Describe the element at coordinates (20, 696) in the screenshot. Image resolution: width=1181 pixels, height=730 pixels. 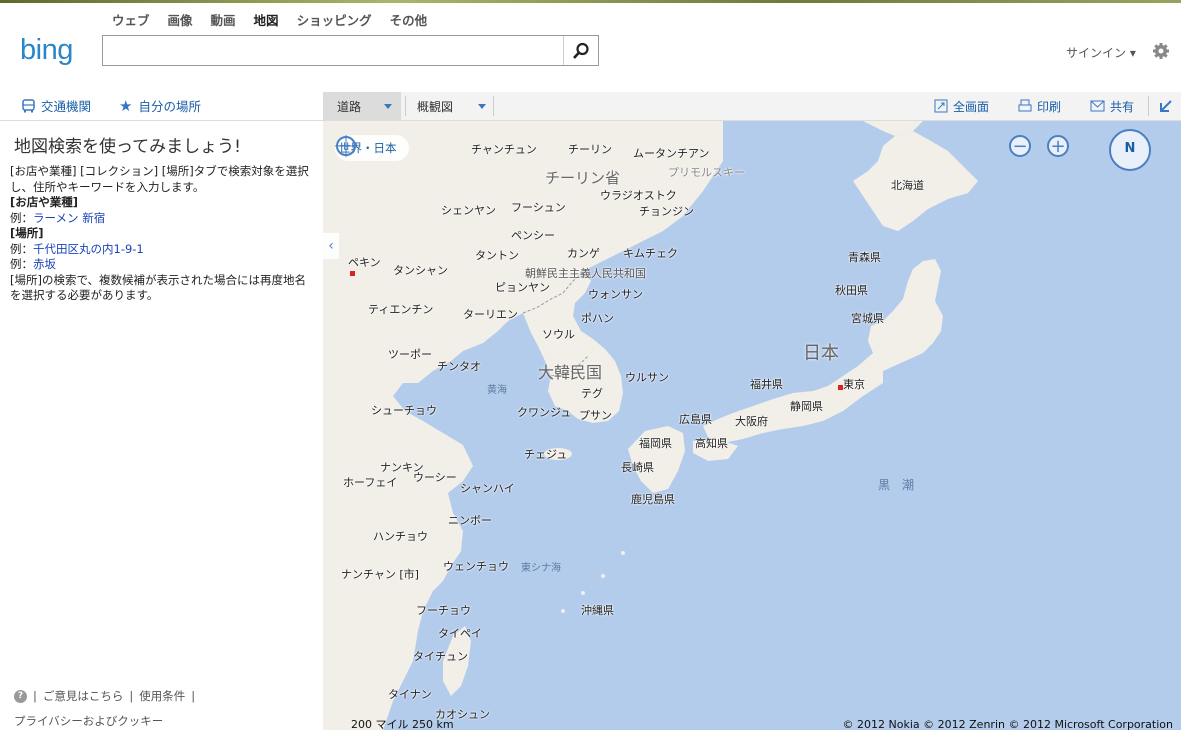
I see `help-icon: ?` at that location.